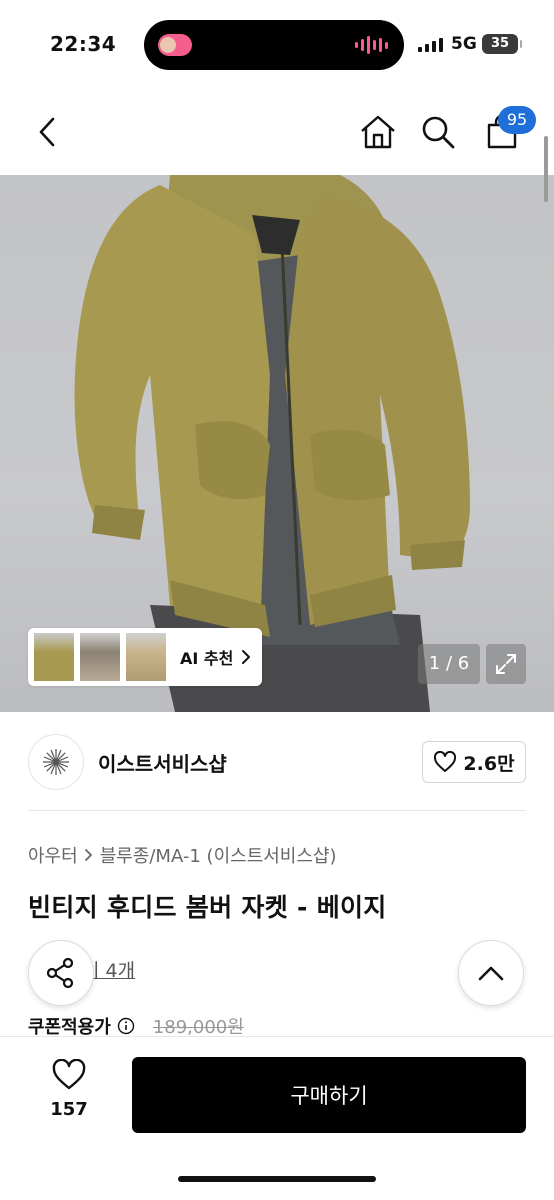 Image resolution: width=554 pixels, height=1200 pixels. What do you see at coordinates (83, 44) in the screenshot?
I see `status-time: 22:34` at bounding box center [83, 44].